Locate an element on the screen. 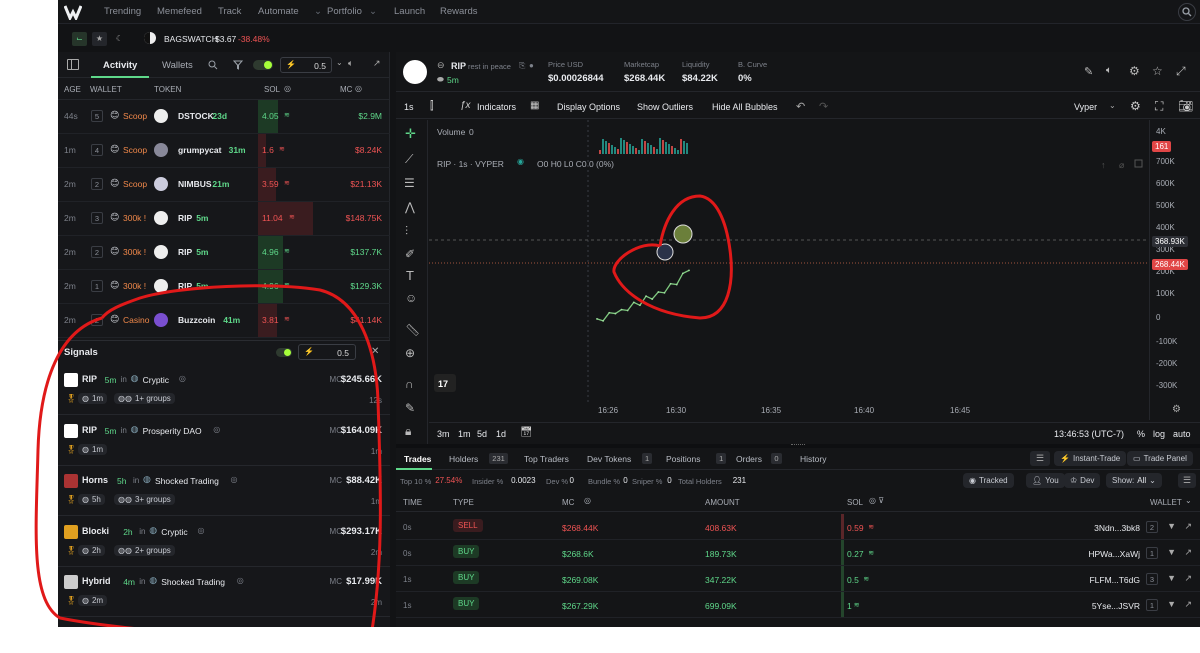 Image resolution: width=1200 pixels, height=653 pixels. tab-wallets: Wallets is located at coordinates (177, 65).